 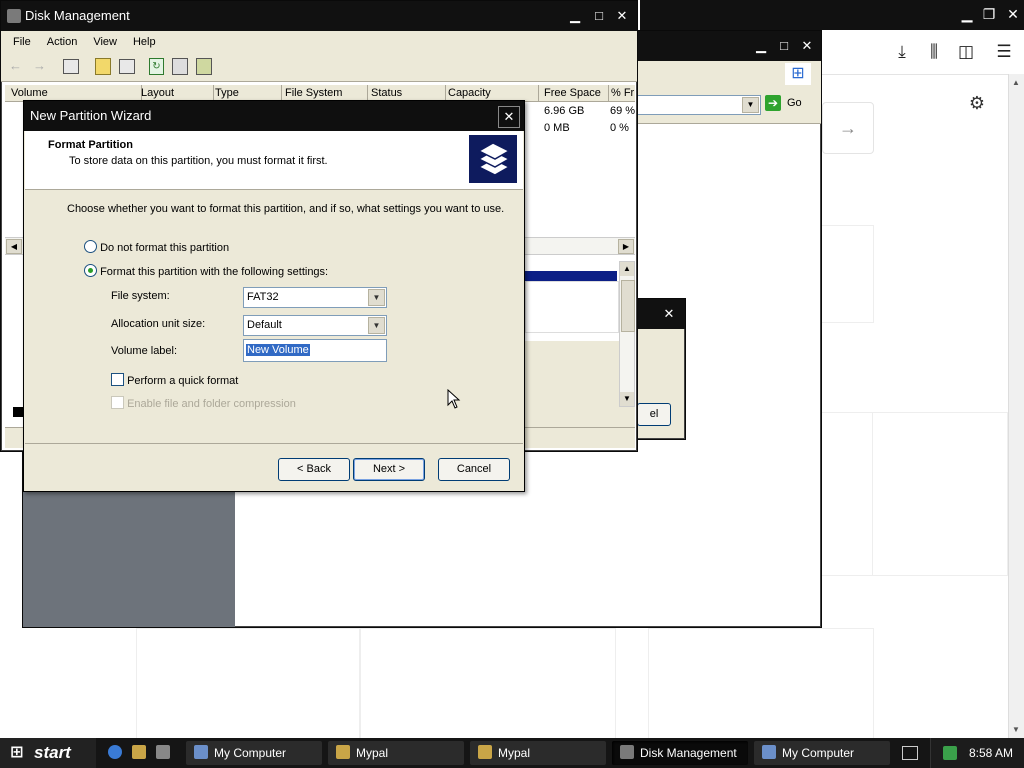 I want to click on scroll-thumb, so click(x=628, y=306).